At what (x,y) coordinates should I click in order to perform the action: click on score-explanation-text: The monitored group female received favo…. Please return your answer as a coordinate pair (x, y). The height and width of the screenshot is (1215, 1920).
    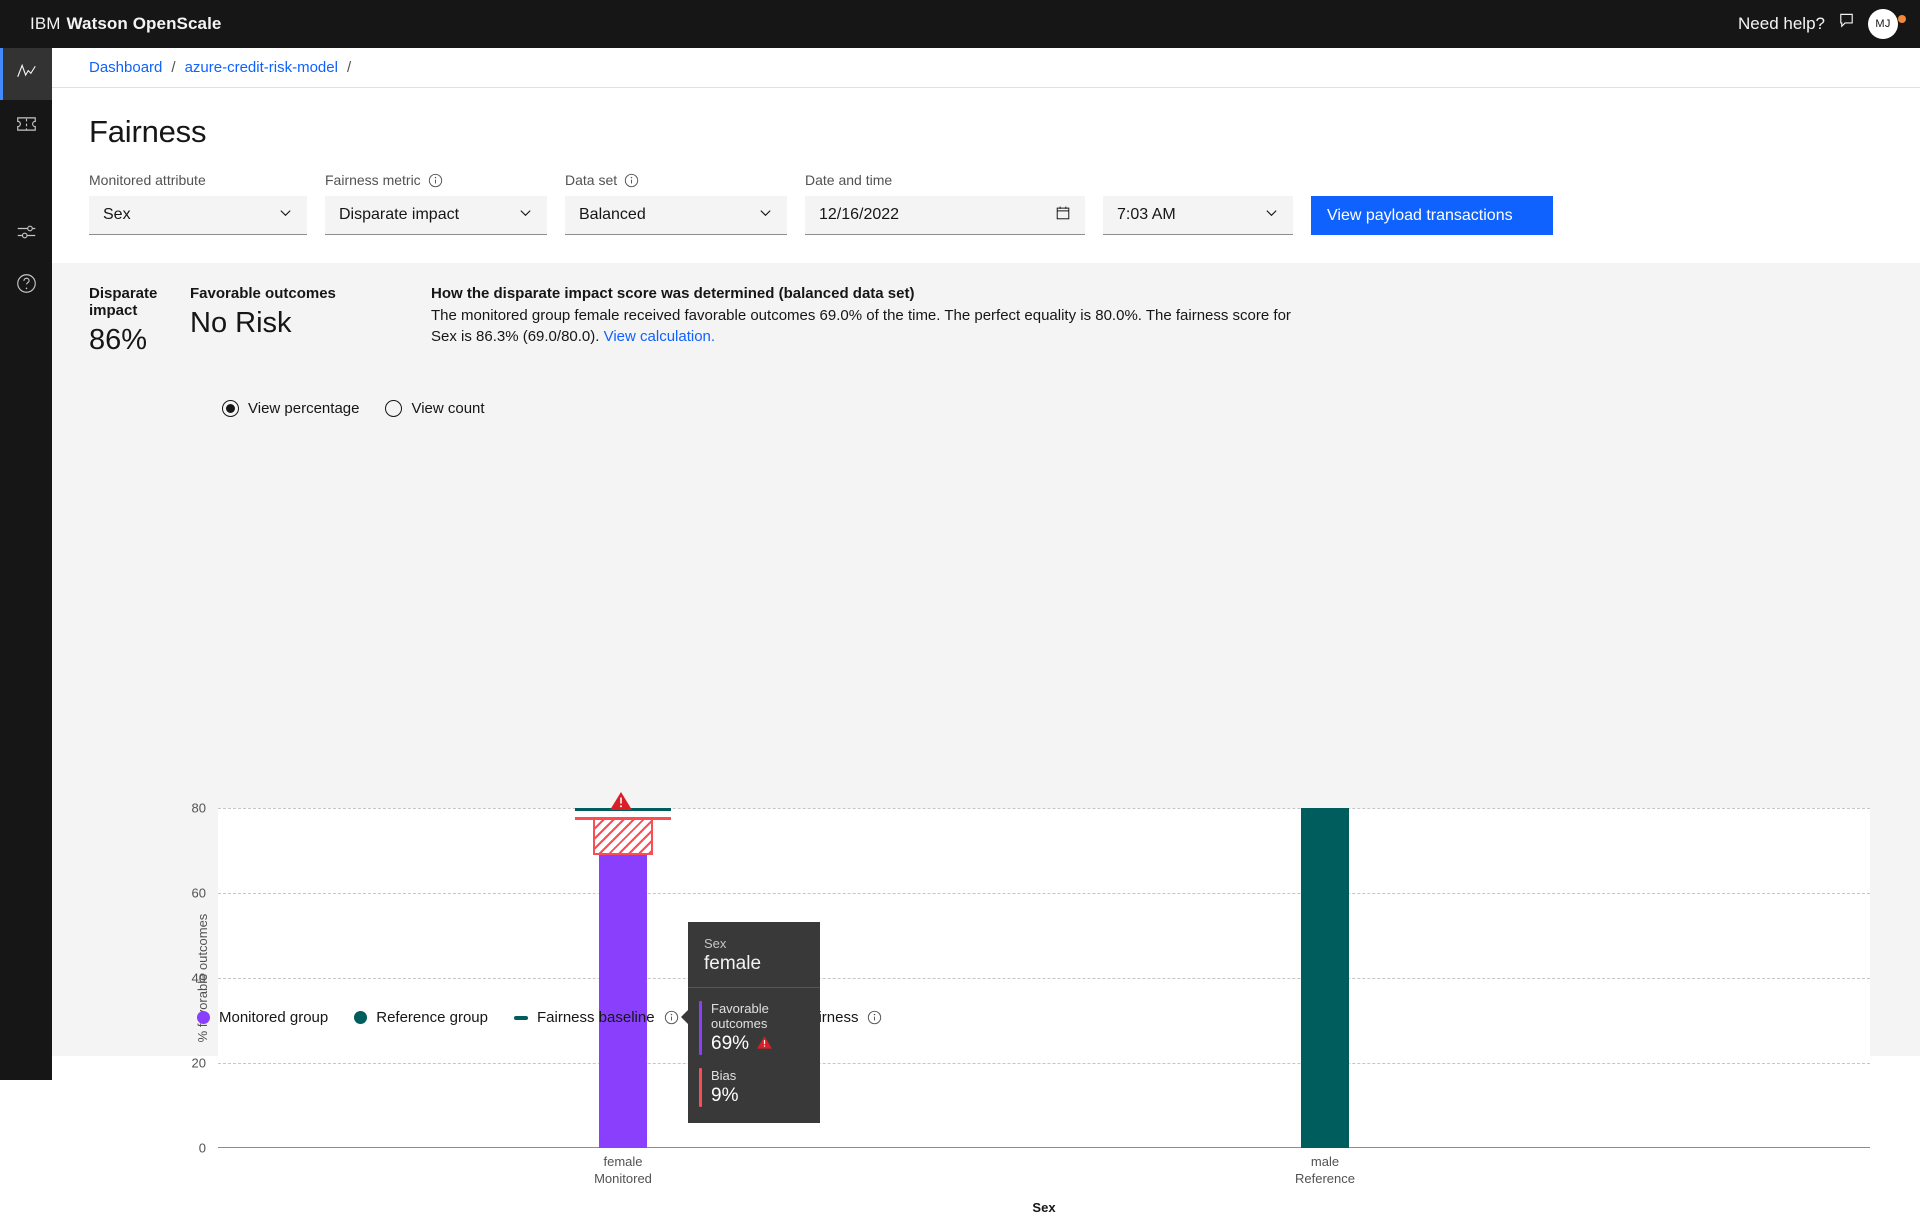
    Looking at the image, I should click on (861, 326).